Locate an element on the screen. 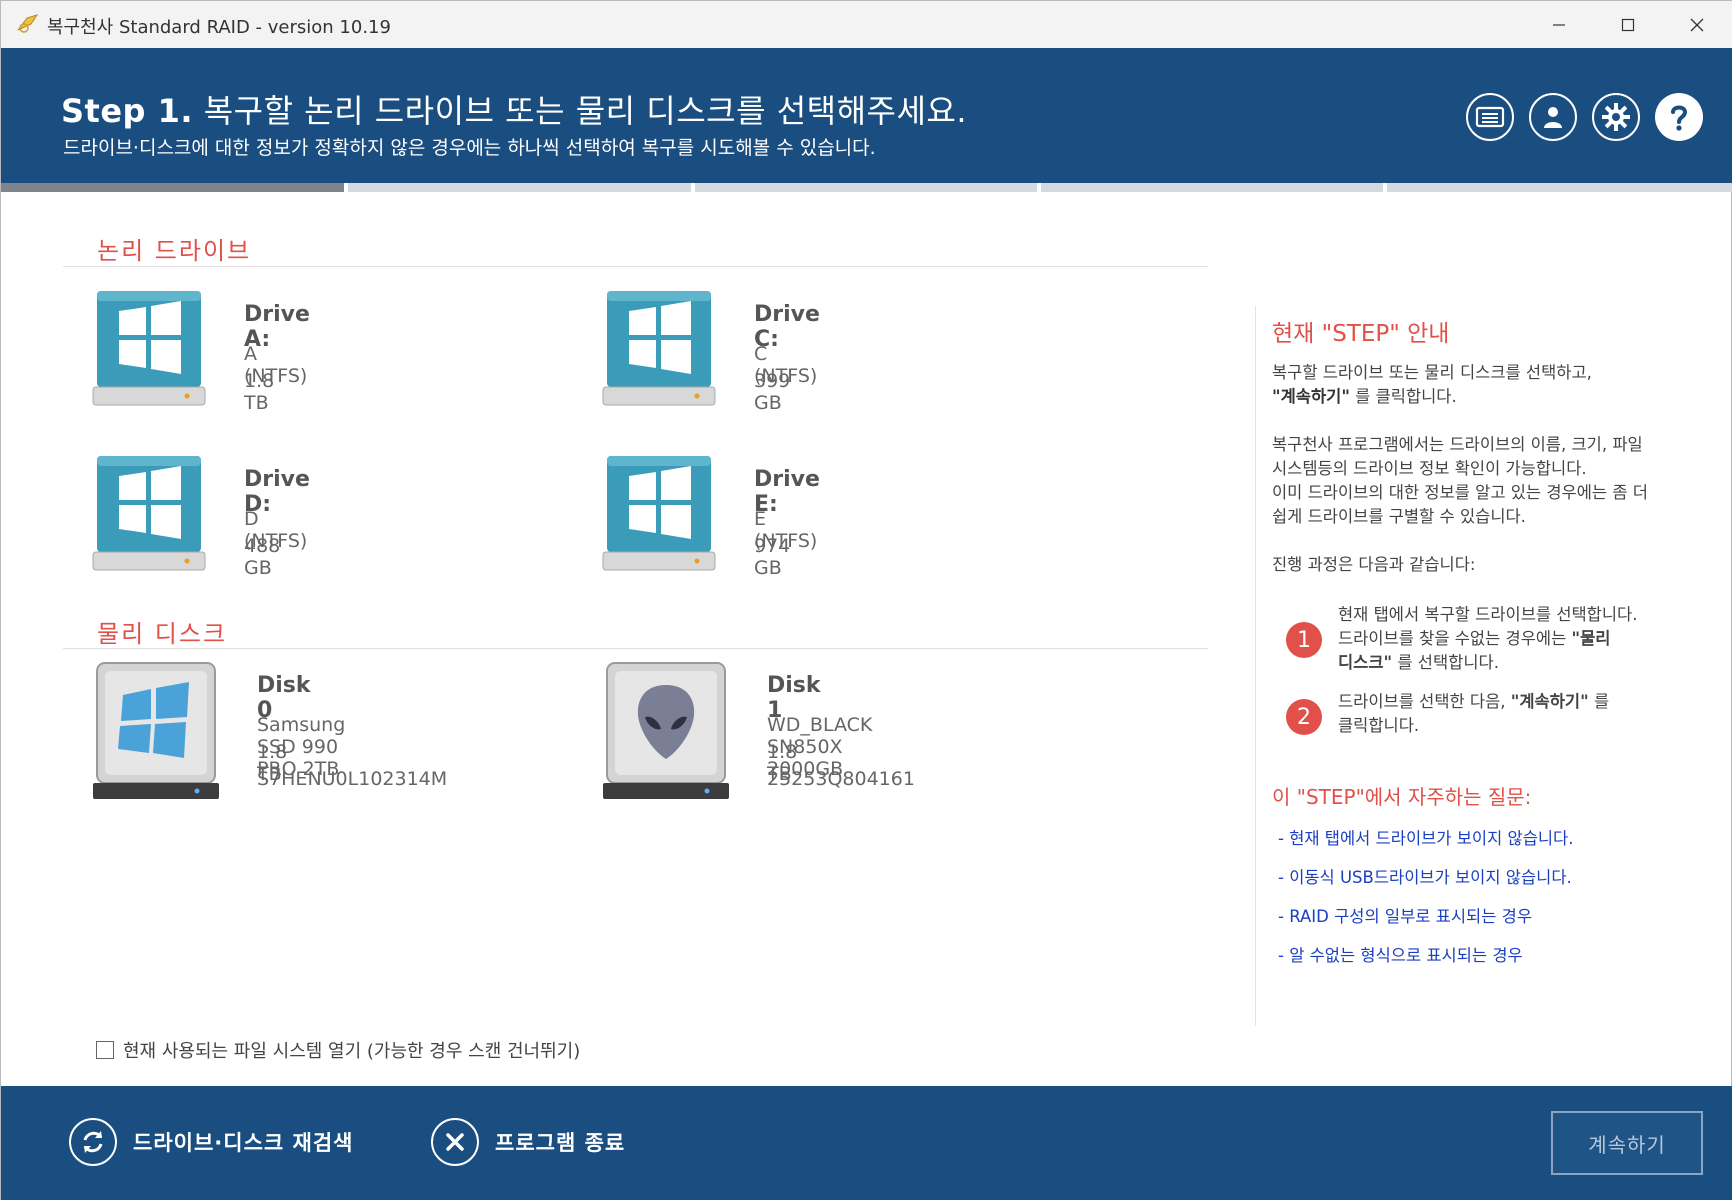 The height and width of the screenshot is (1200, 1732). help-button is located at coordinates (1679, 117).